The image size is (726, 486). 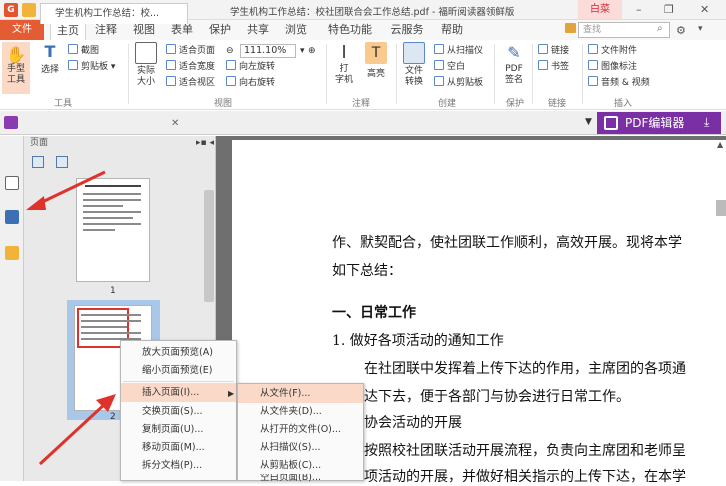 What do you see at coordinates (458, 51) in the screenshot?
I see `from-scanner-button: 从扫描仪` at bounding box center [458, 51].